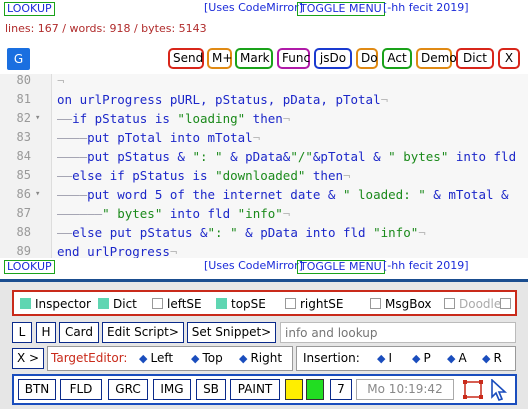 Image resolution: width=528 pixels, height=409 pixels. I want to click on radio-r: ◆ R, so click(492, 358).